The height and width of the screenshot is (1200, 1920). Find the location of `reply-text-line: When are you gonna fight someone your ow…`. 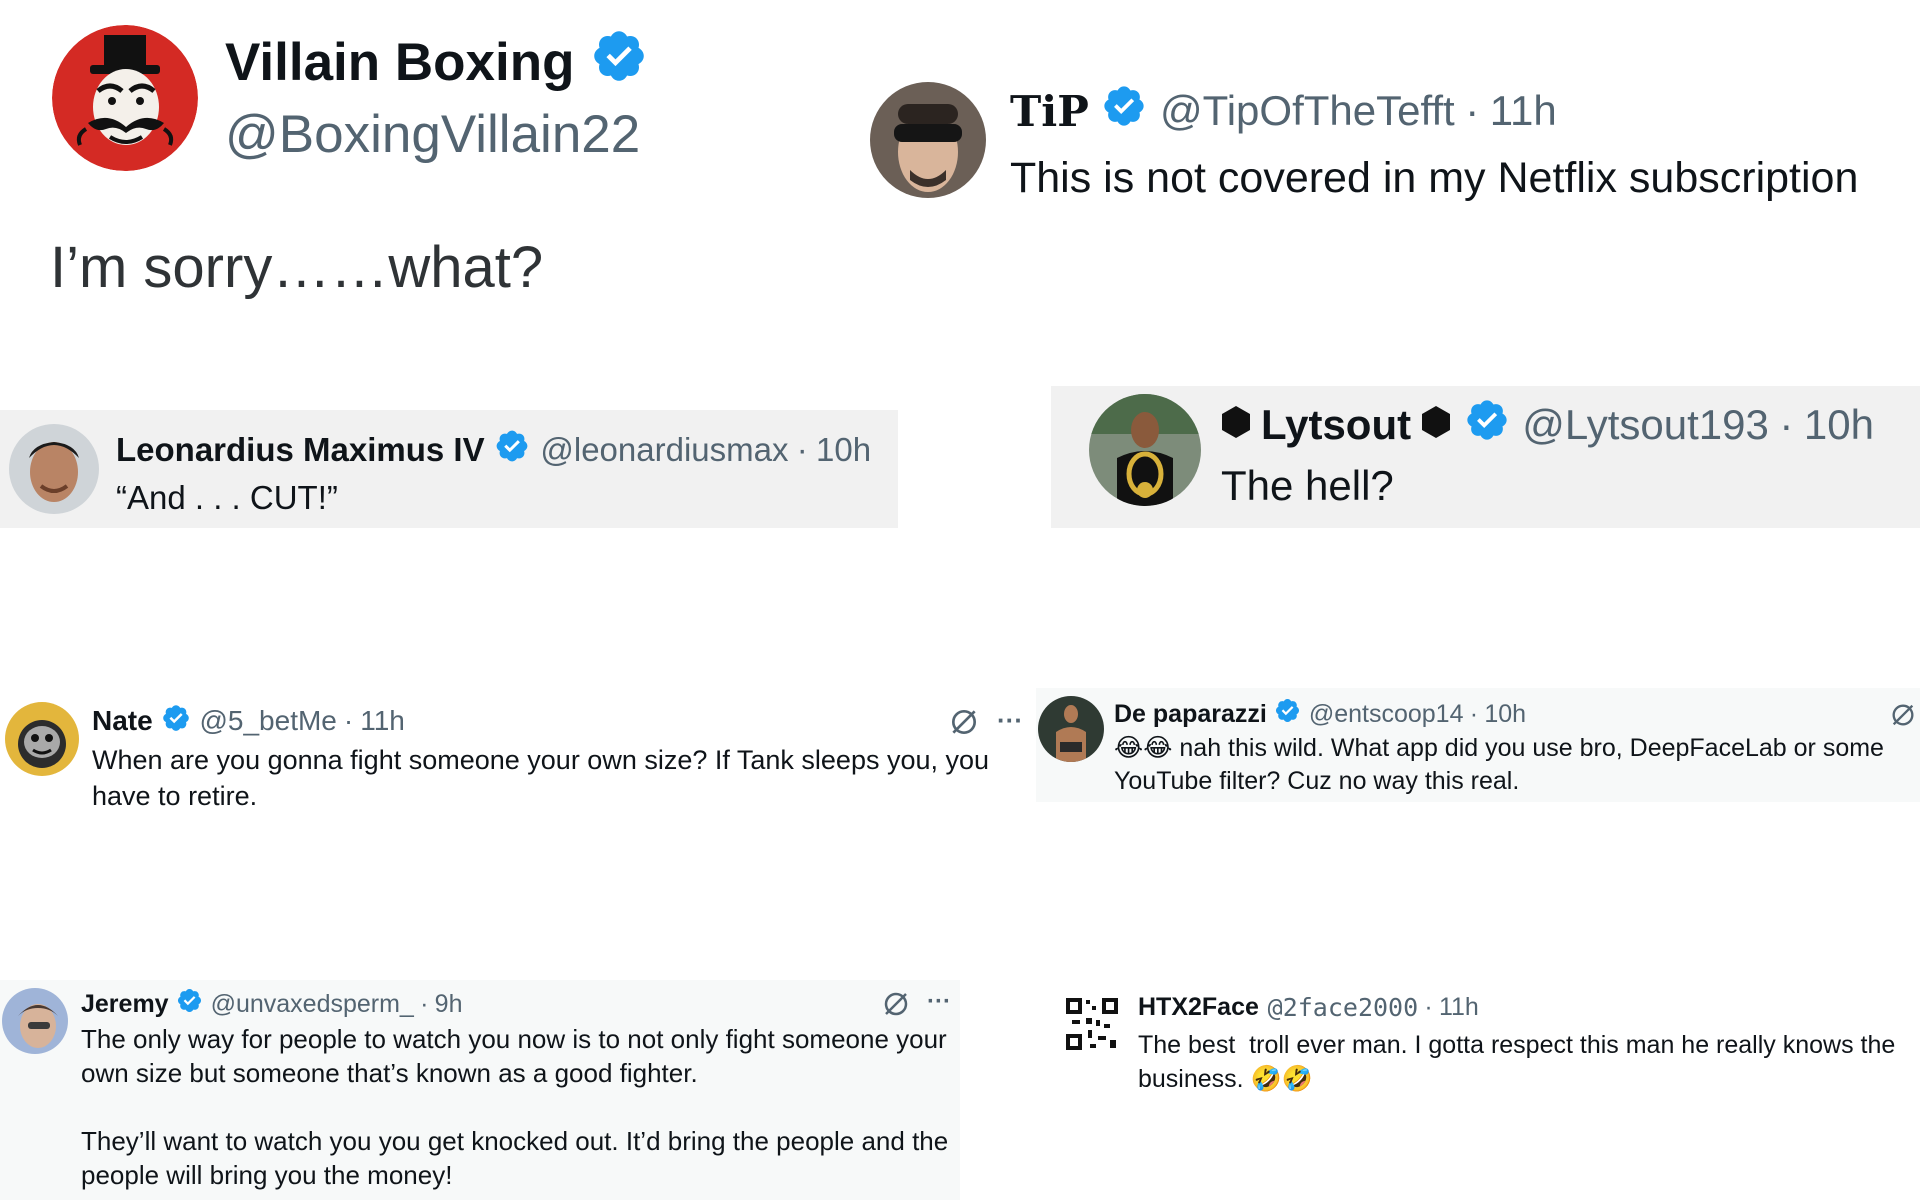

reply-text-line: When are you gonna fight someone your ow… is located at coordinates (541, 760).